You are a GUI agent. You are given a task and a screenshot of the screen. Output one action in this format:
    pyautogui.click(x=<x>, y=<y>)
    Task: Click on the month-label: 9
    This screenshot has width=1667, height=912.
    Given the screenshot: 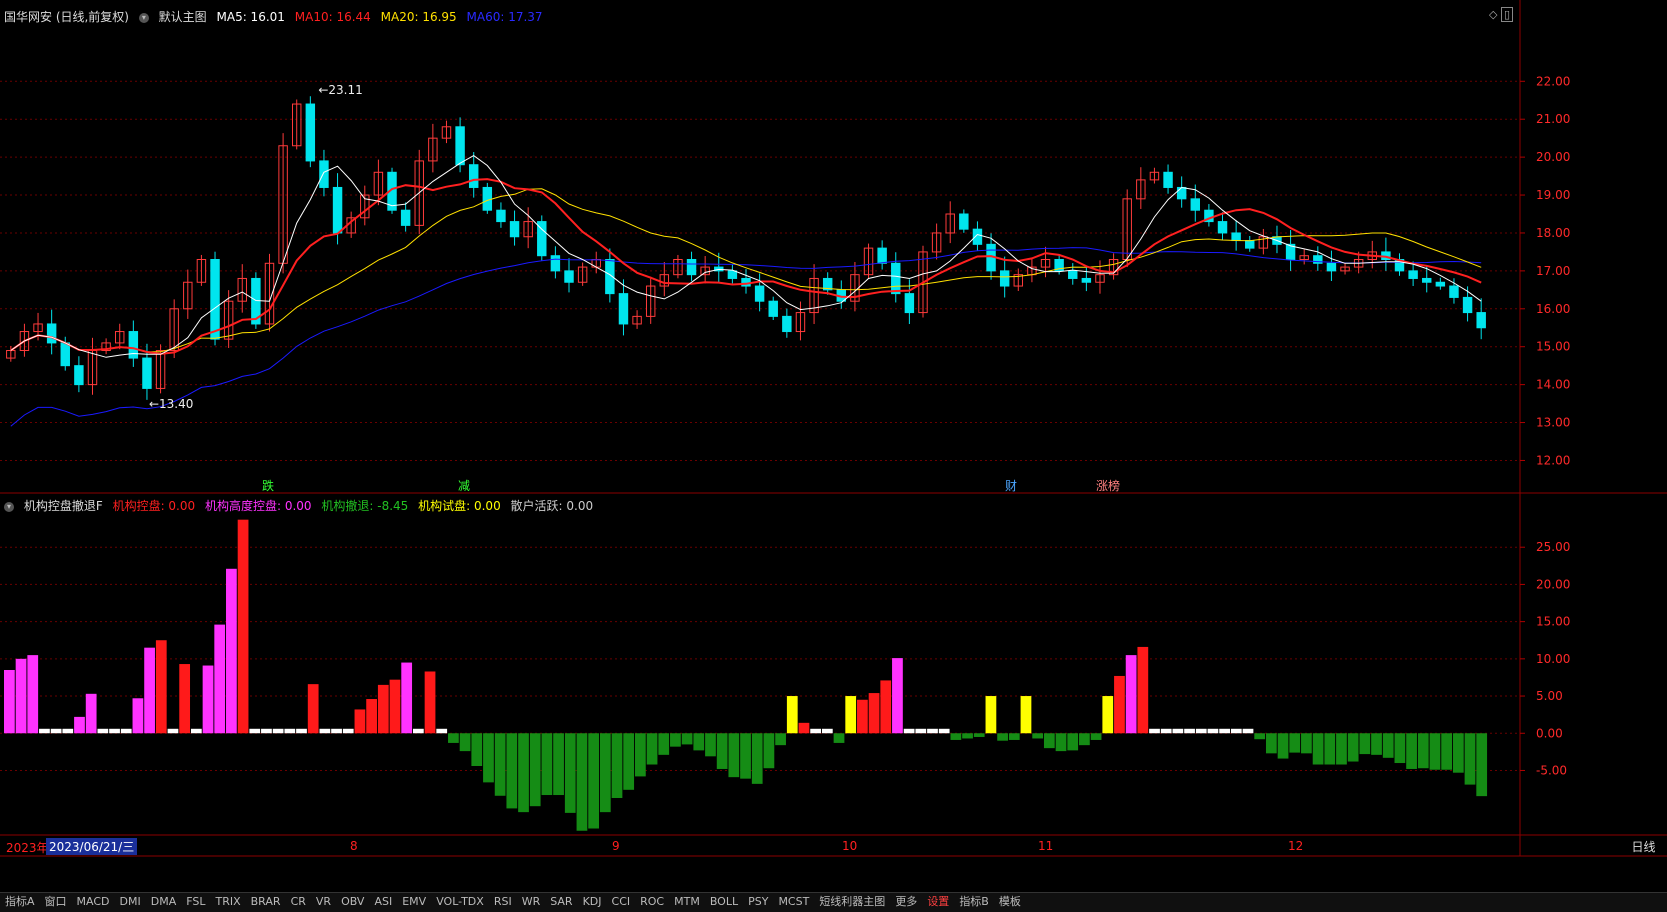 What is the action you would take?
    pyautogui.click(x=616, y=846)
    